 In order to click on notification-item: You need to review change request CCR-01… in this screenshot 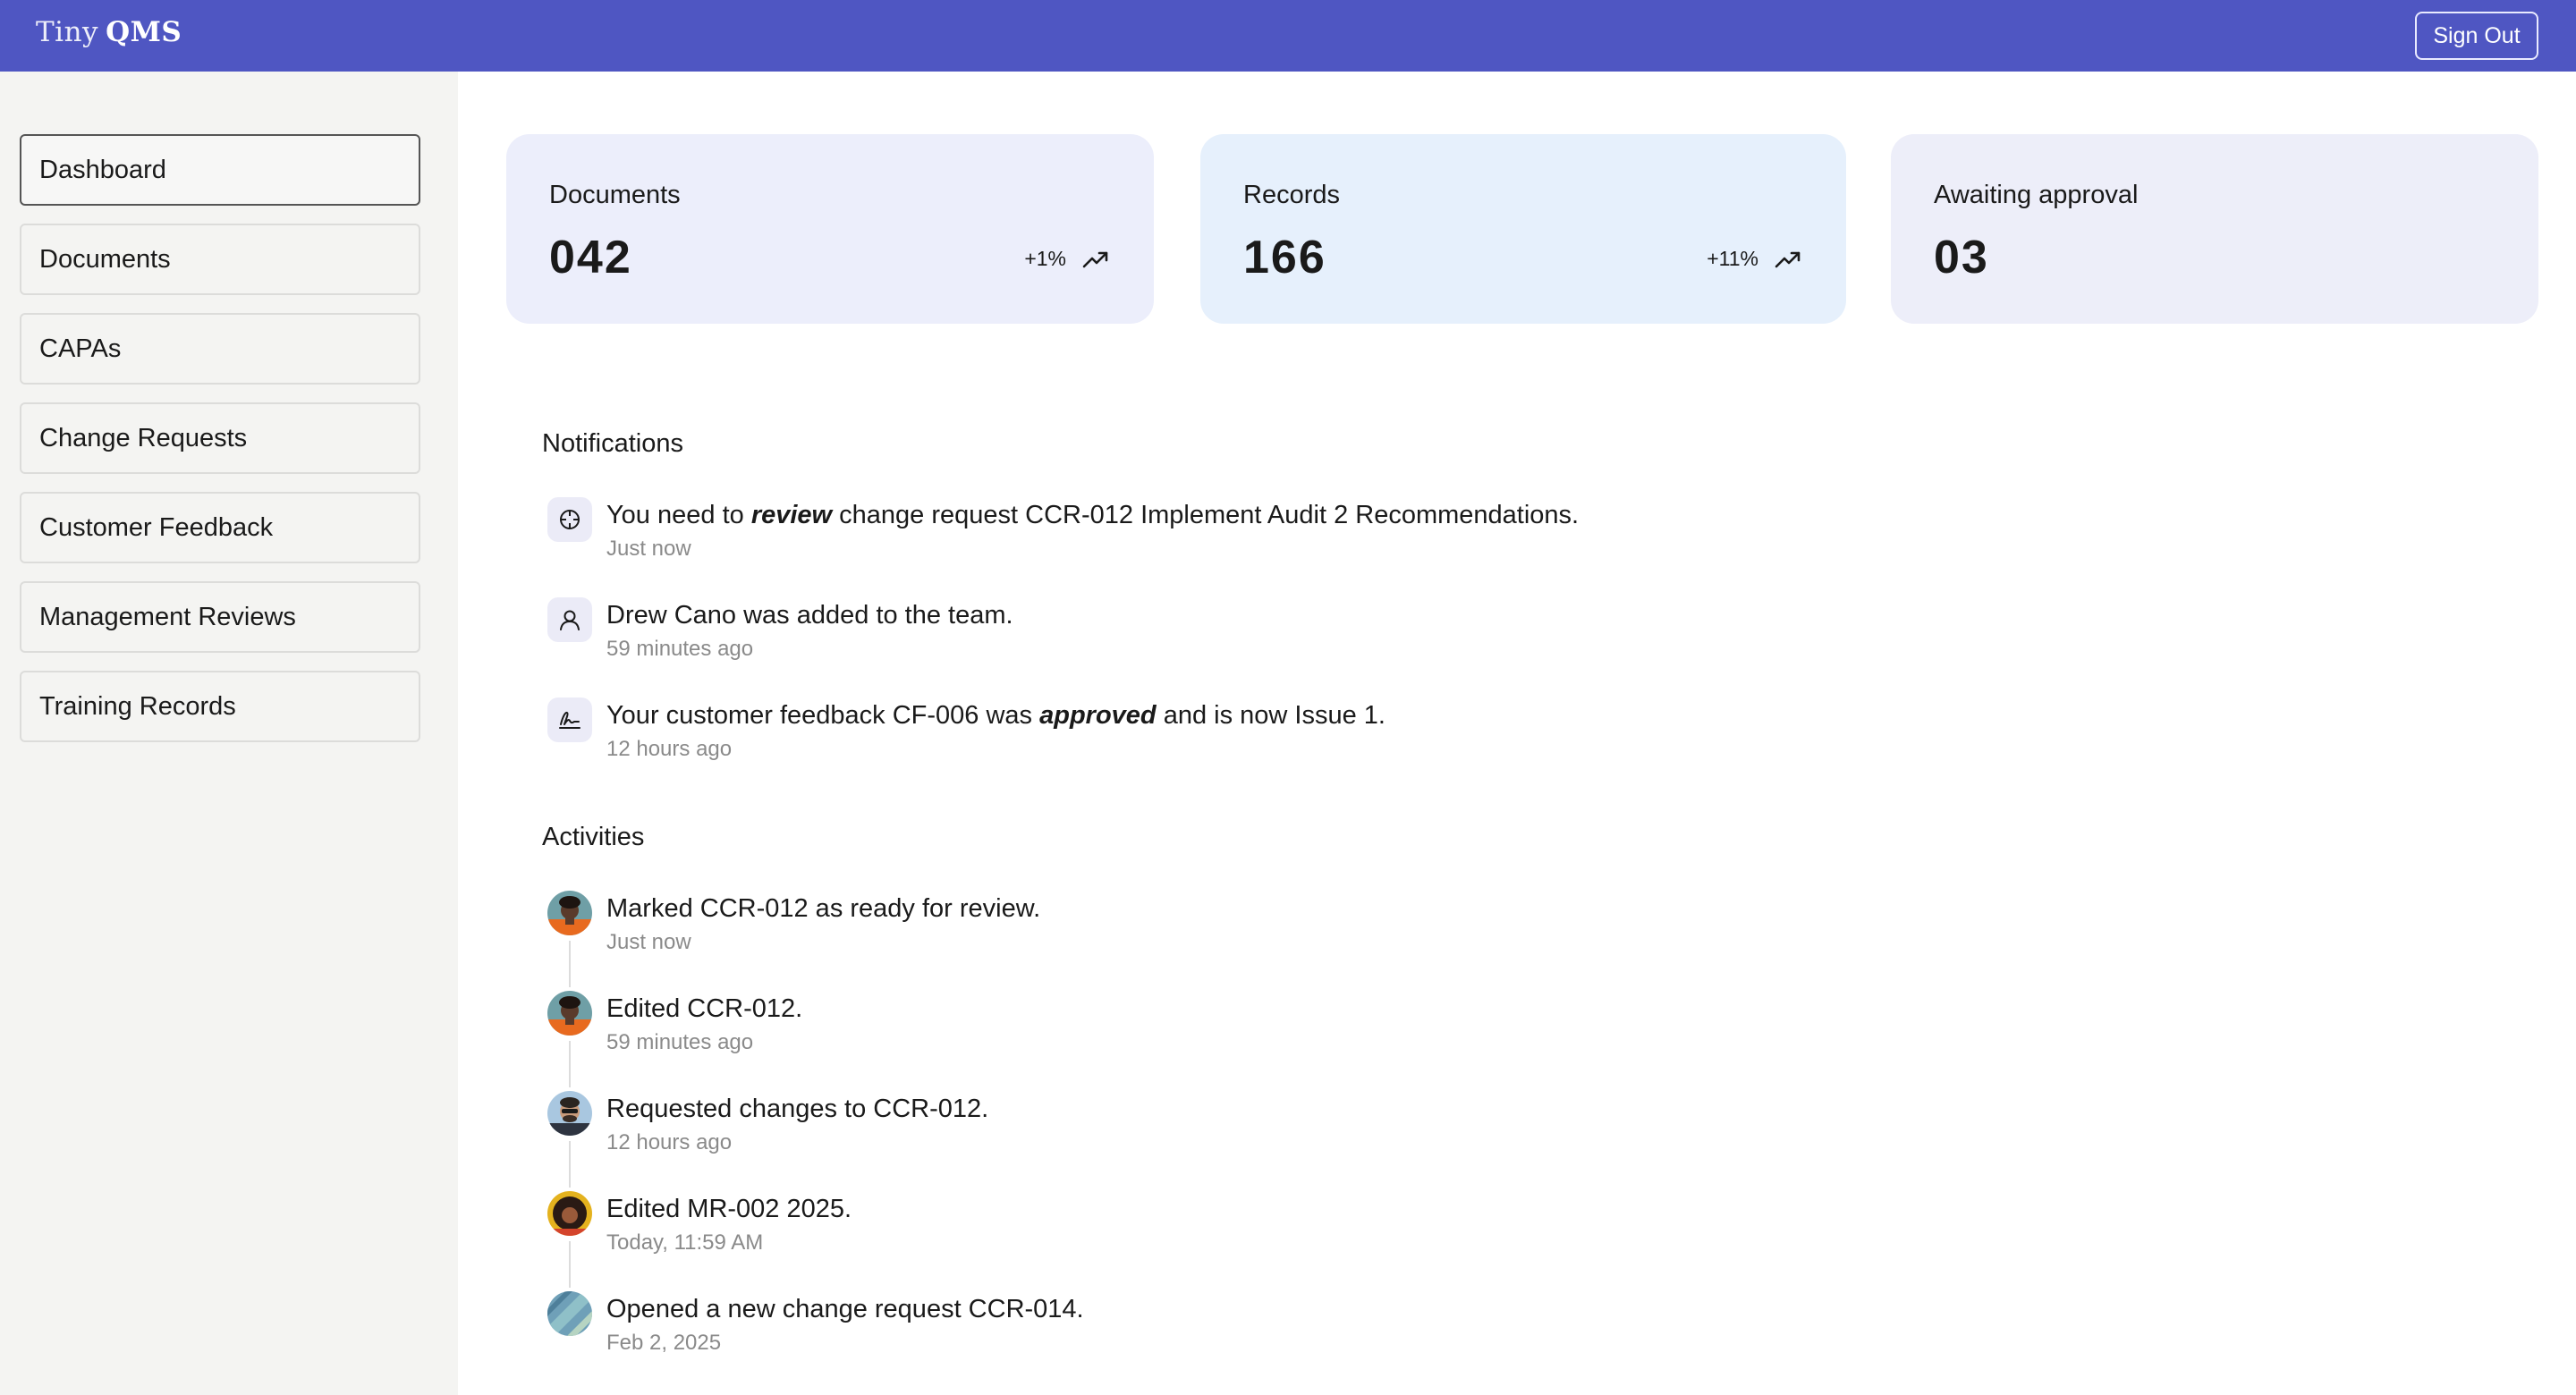, I will do `click(1352, 537)`.